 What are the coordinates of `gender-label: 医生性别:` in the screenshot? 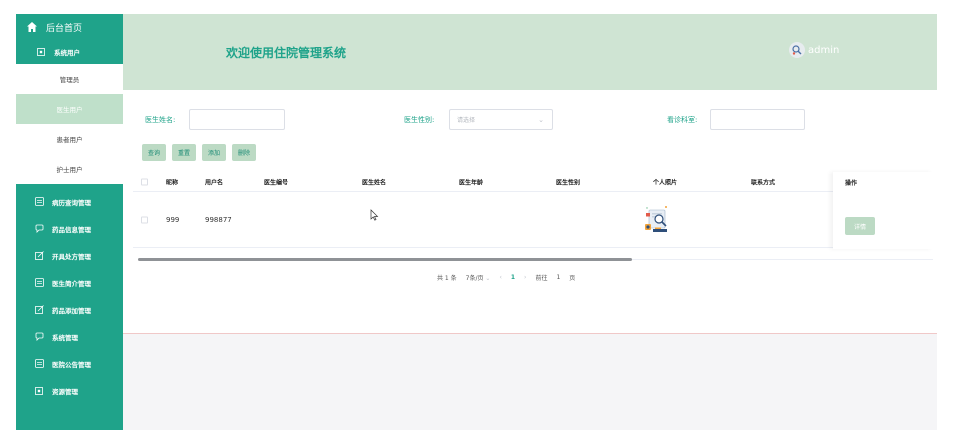 It's located at (419, 120).